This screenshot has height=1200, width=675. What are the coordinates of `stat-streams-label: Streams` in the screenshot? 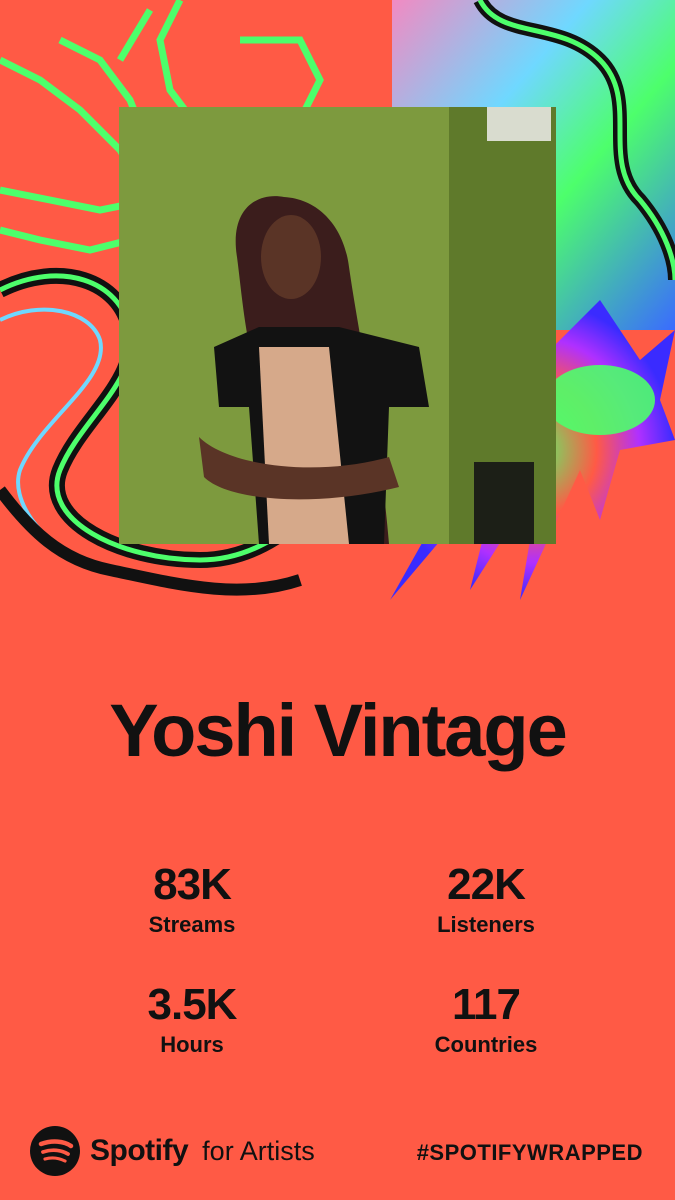 It's located at (192, 925).